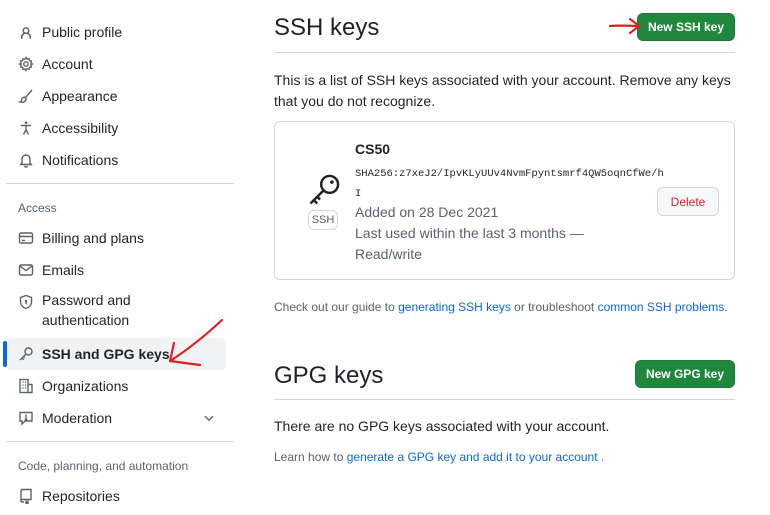 This screenshot has height=515, width=770. Describe the element at coordinates (309, 457) in the screenshot. I see `learn-prefix: Learn how to` at that location.